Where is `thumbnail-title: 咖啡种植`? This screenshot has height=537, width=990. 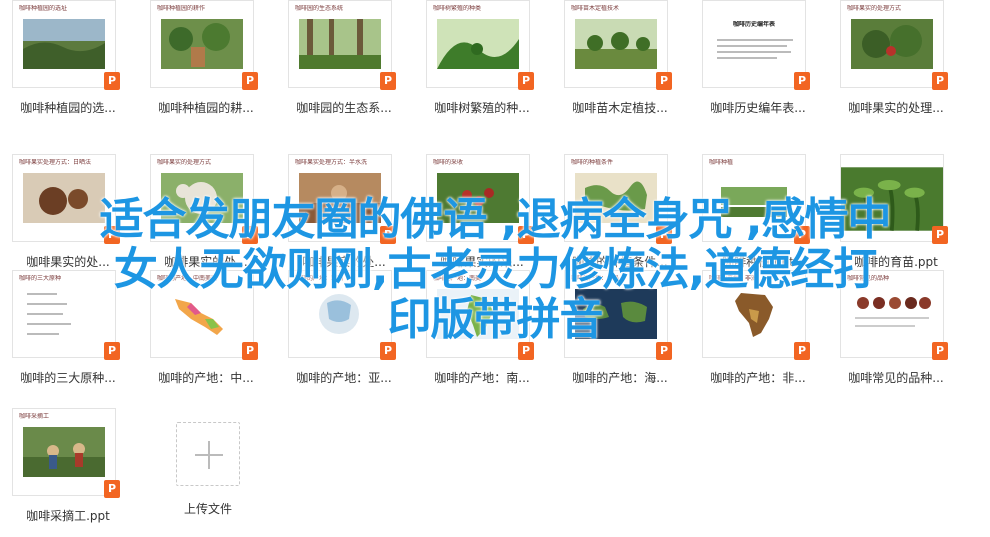
thumbnail-title: 咖啡种植 is located at coordinates (721, 162).